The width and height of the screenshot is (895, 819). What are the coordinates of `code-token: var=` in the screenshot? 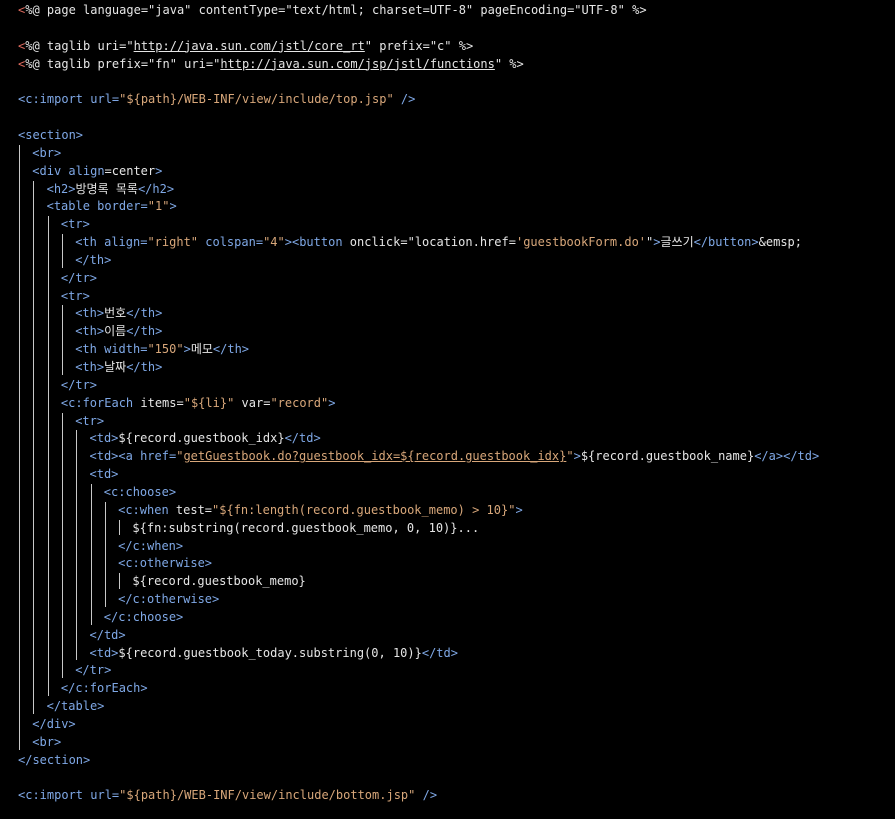 It's located at (252, 402).